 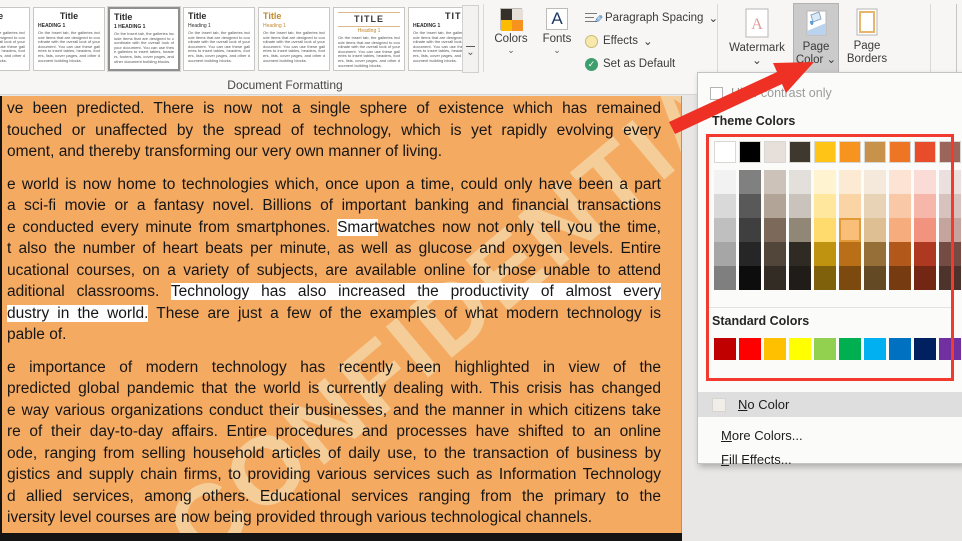 I want to click on effects-button: Effects ⌄, so click(x=619, y=41).